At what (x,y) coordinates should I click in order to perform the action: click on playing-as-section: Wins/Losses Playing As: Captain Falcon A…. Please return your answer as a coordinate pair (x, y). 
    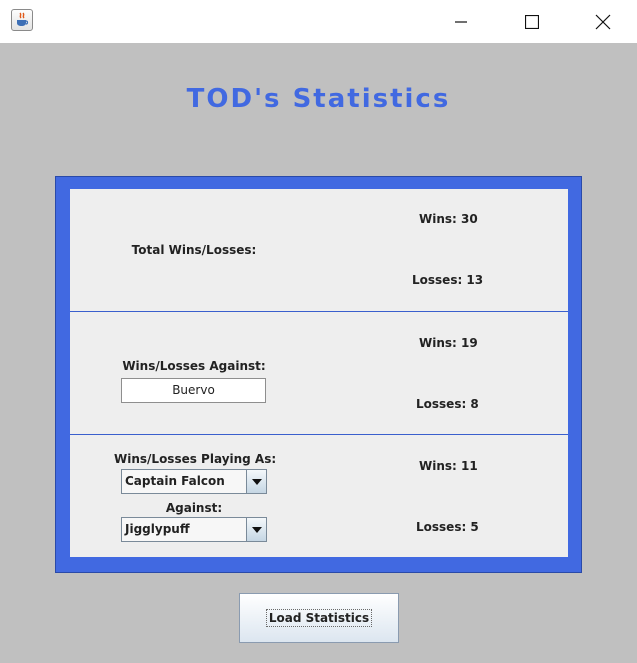
    Looking at the image, I should click on (319, 496).